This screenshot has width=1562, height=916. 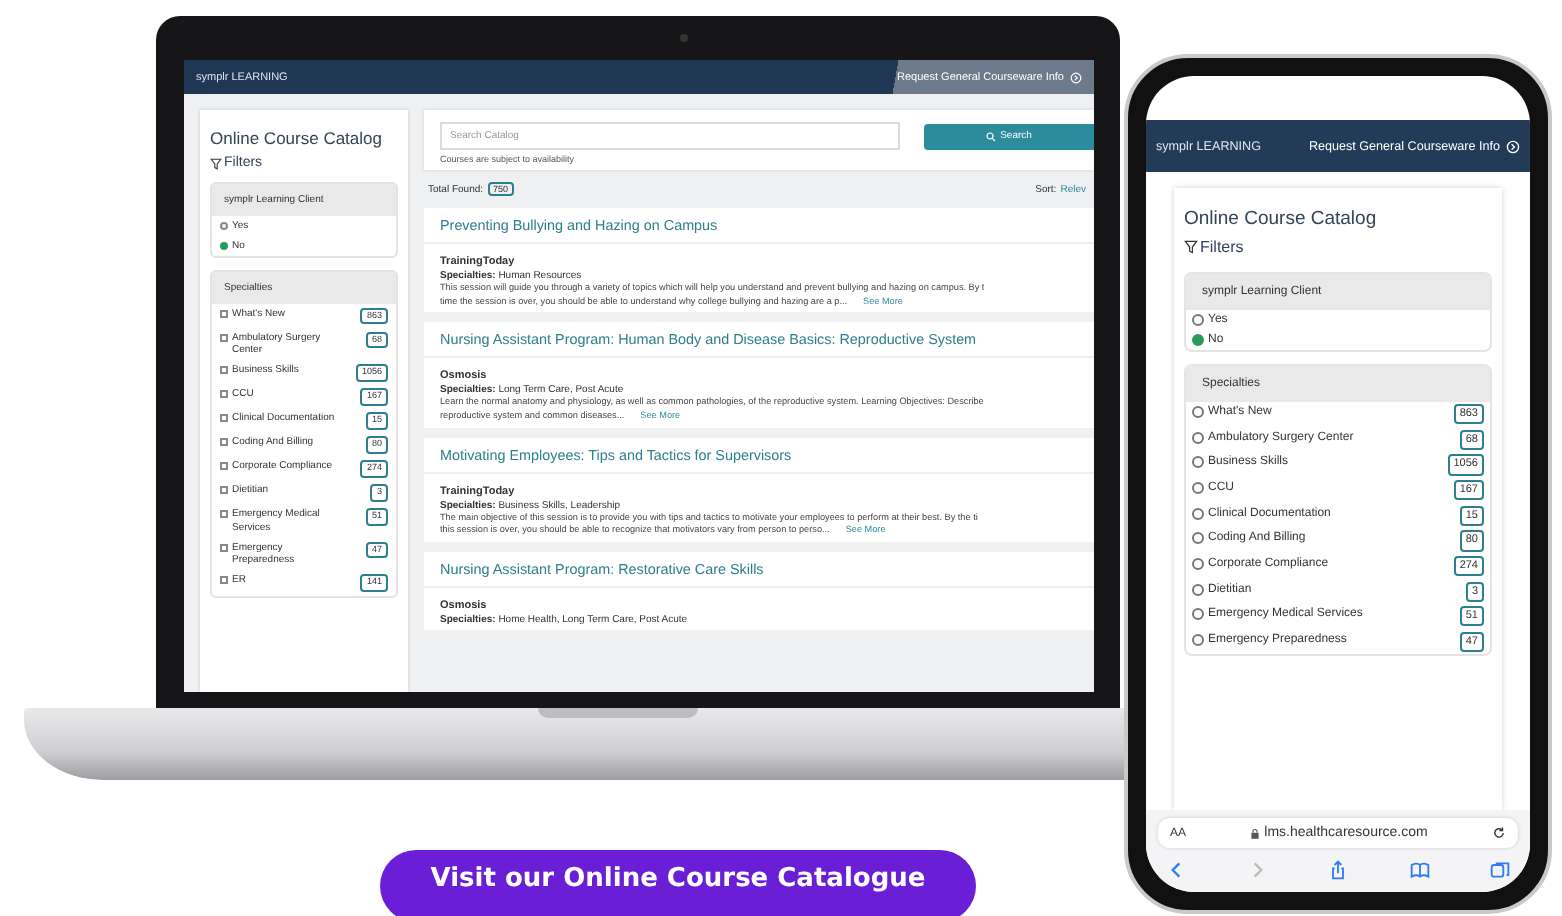 What do you see at coordinates (1222, 247) in the screenshot?
I see `filters-heading: Filters` at bounding box center [1222, 247].